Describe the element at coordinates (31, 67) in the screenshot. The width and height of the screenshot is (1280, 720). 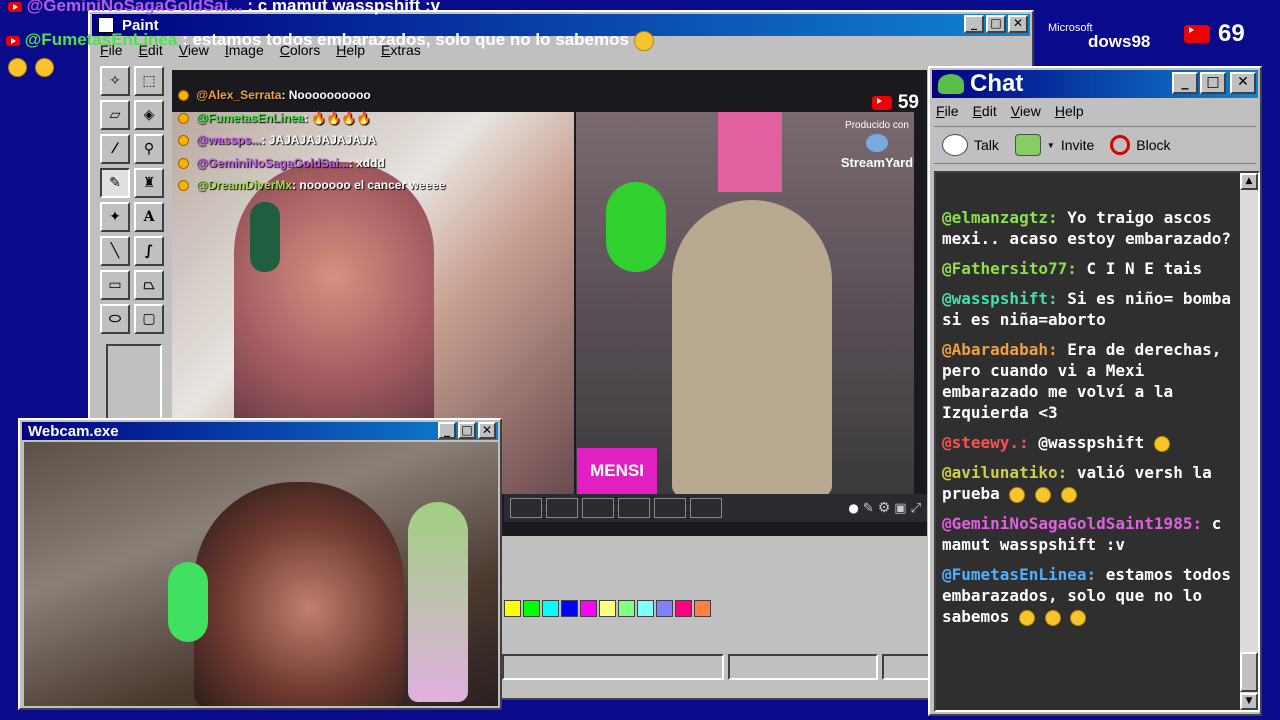
I see `overlay-emoji-row` at that location.